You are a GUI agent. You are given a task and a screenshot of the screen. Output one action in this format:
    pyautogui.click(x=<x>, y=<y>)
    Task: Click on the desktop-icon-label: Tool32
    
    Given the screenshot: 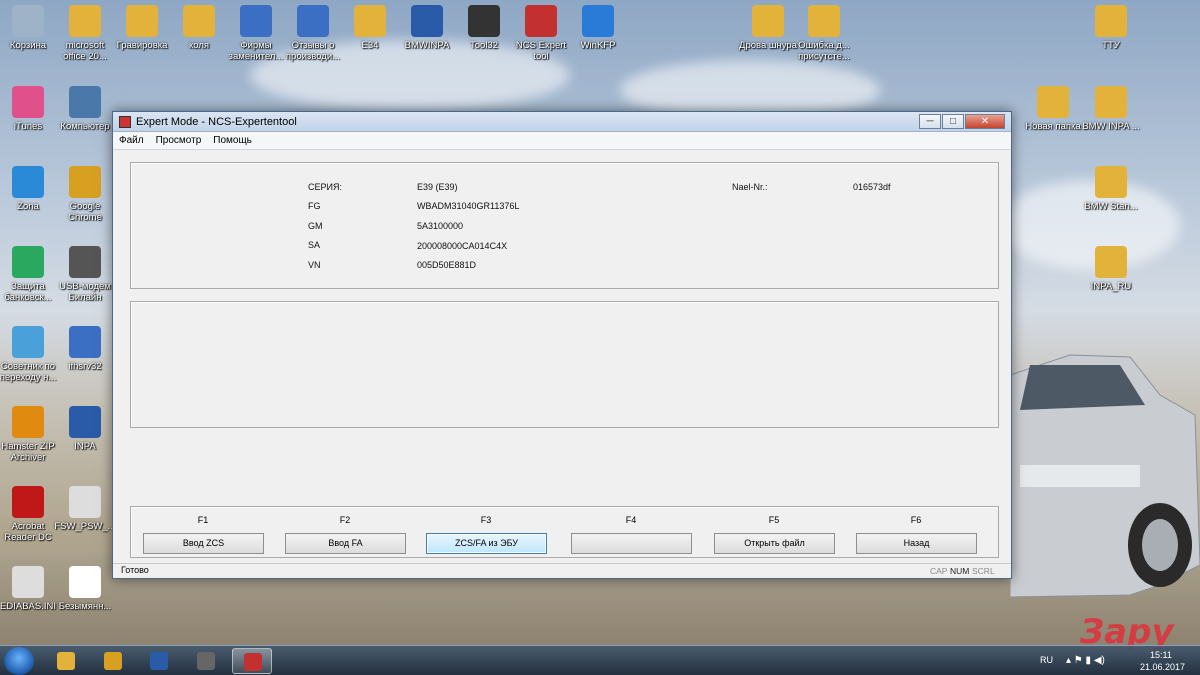 What is the action you would take?
    pyautogui.click(x=484, y=45)
    